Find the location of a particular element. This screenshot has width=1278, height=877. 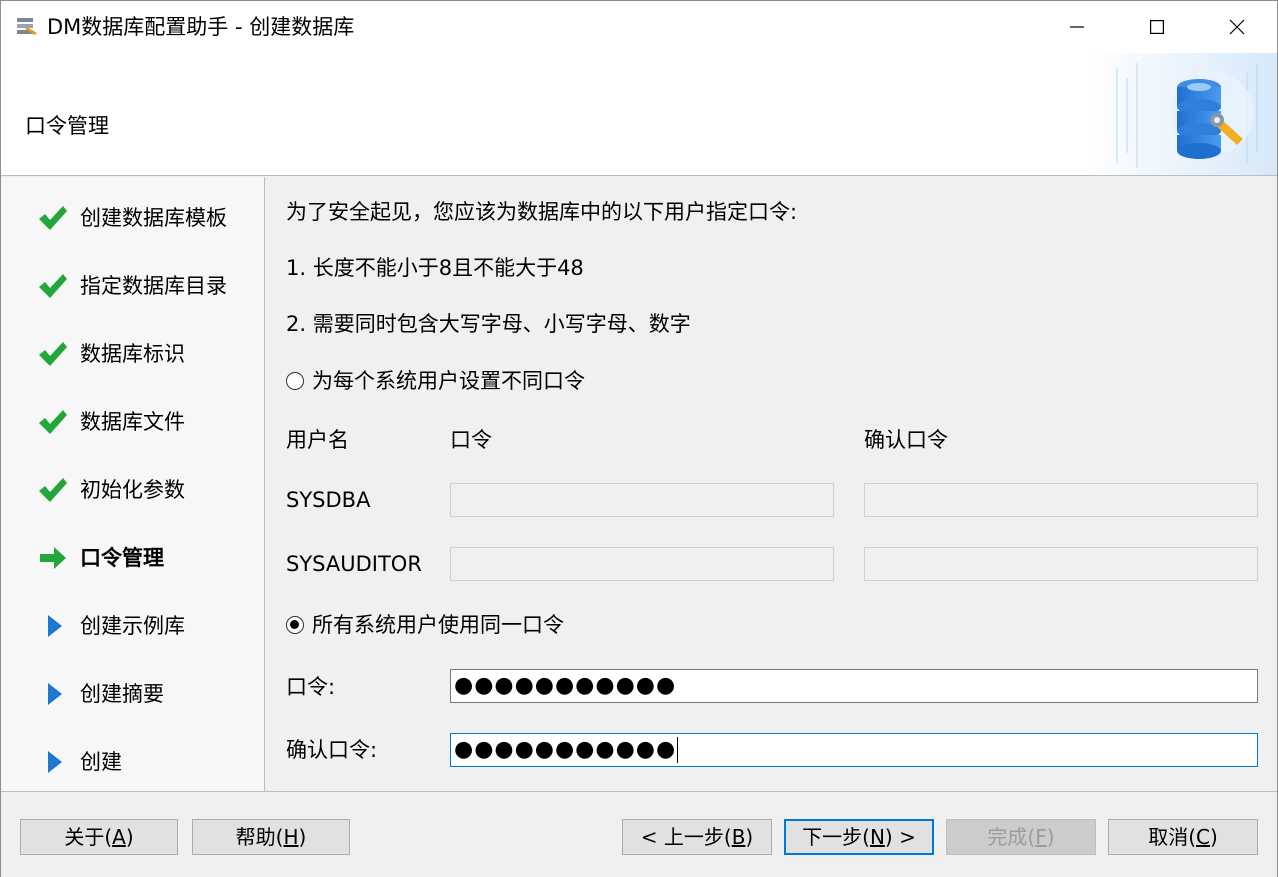

back-button: < 上一步(B) is located at coordinates (697, 837).